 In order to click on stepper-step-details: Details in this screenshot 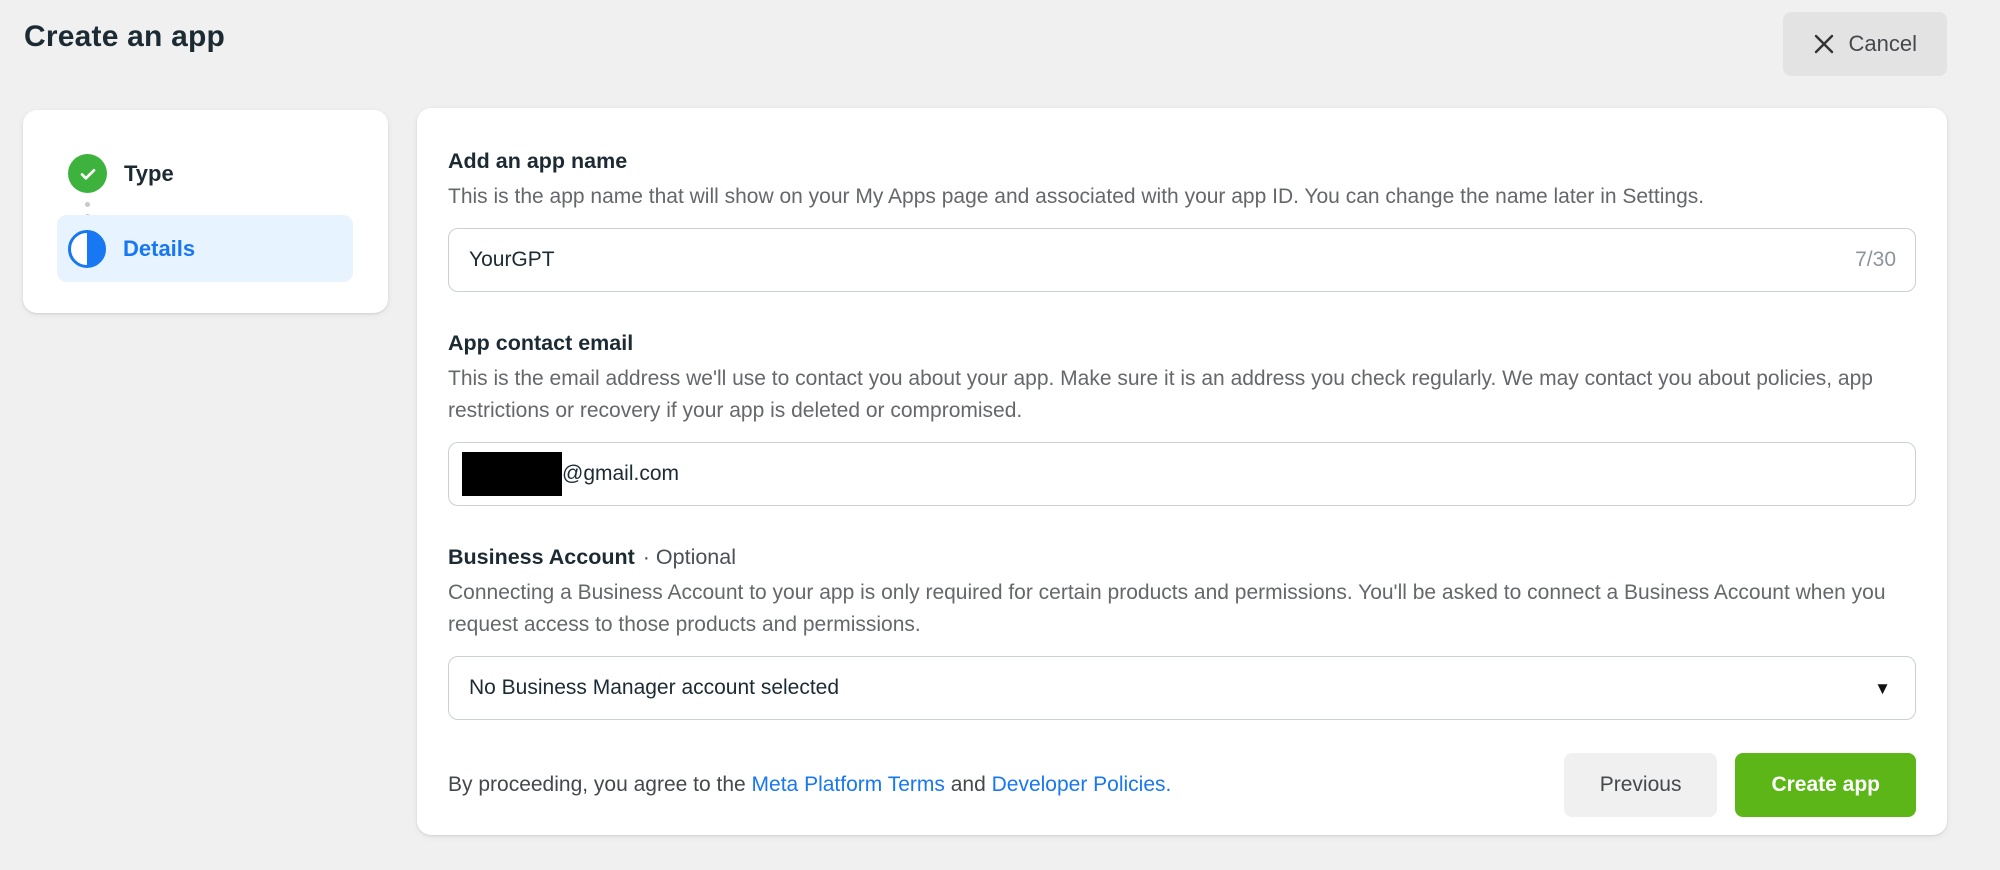, I will do `click(205, 248)`.